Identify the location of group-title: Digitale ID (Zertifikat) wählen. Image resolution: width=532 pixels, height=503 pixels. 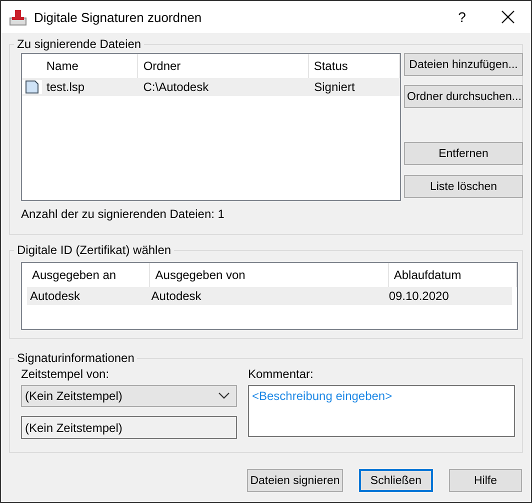
(94, 250).